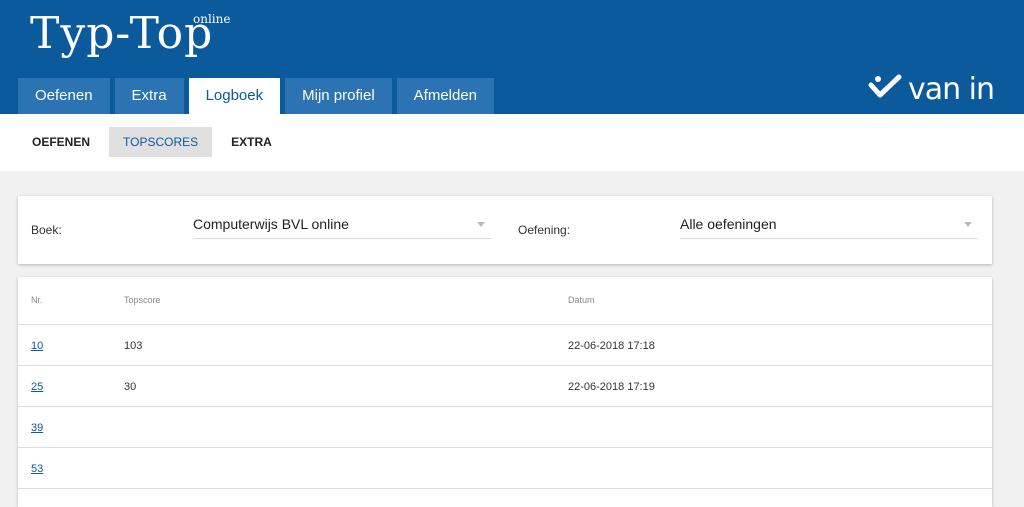 This screenshot has width=1024, height=507. I want to click on header-datum: Datum, so click(581, 300).